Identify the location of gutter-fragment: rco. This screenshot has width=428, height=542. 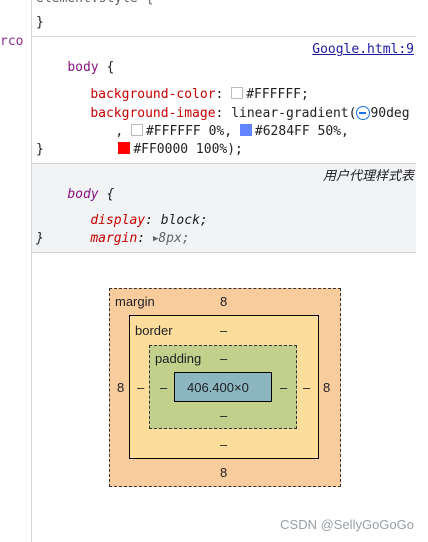
(12, 41).